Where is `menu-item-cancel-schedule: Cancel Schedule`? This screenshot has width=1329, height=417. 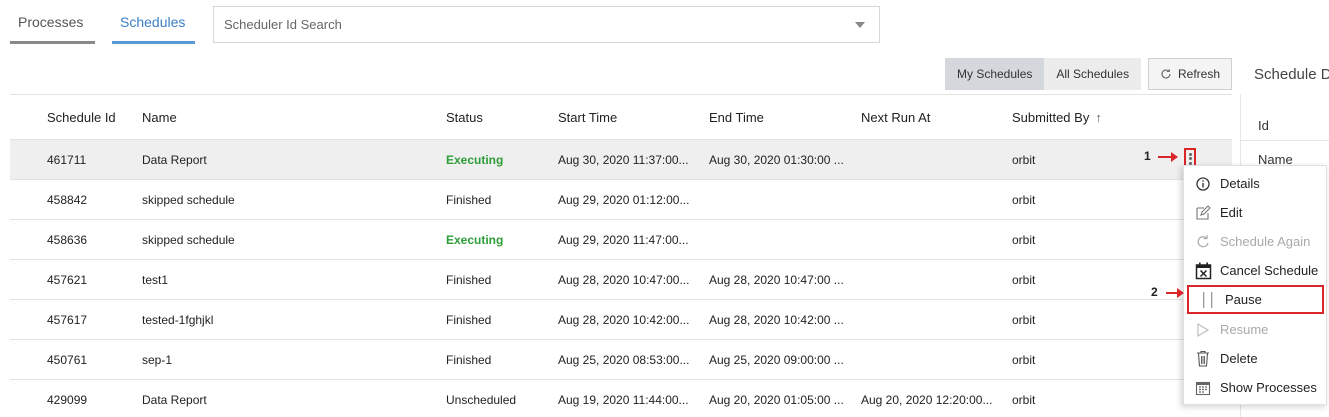 menu-item-cancel-schedule: Cancel Schedule is located at coordinates (1255, 270).